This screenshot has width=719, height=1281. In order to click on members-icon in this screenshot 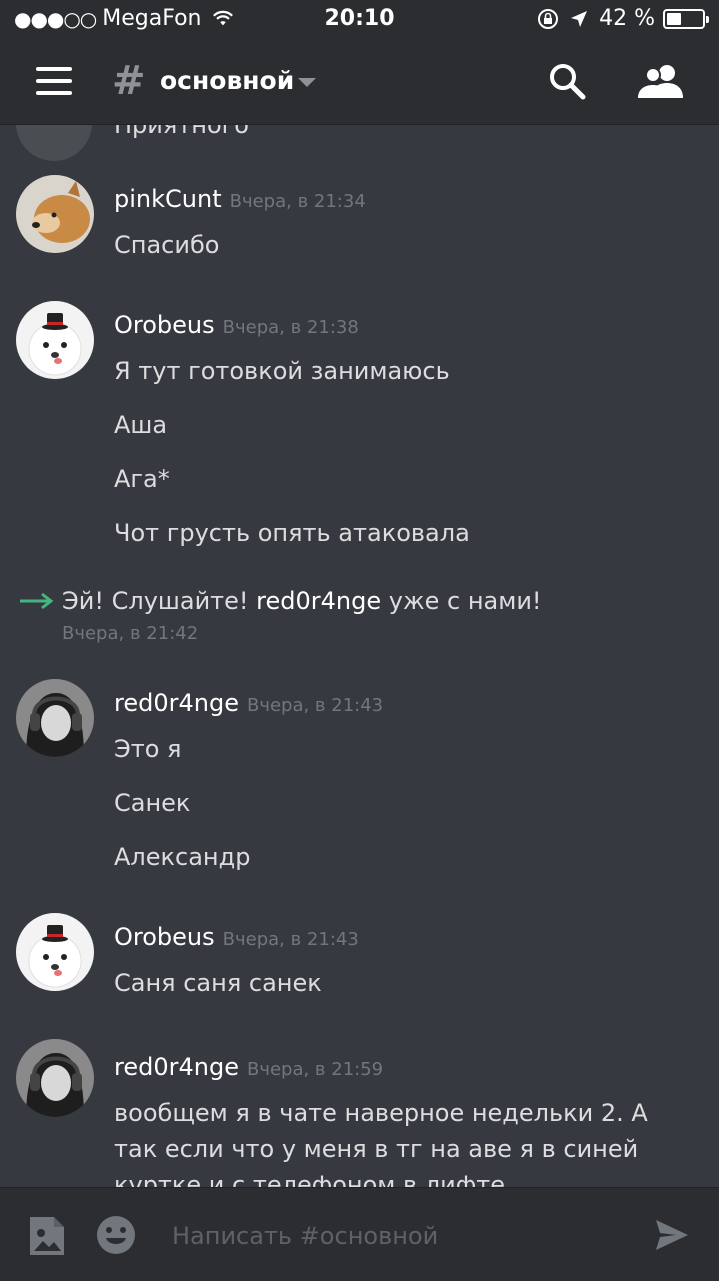, I will do `click(661, 82)`.